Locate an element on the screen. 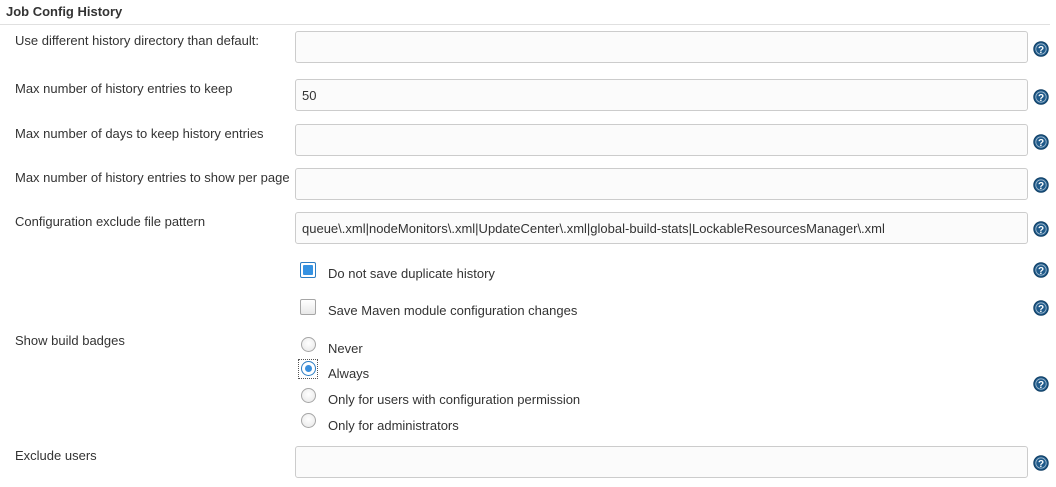  exclude-users-input is located at coordinates (661, 462).